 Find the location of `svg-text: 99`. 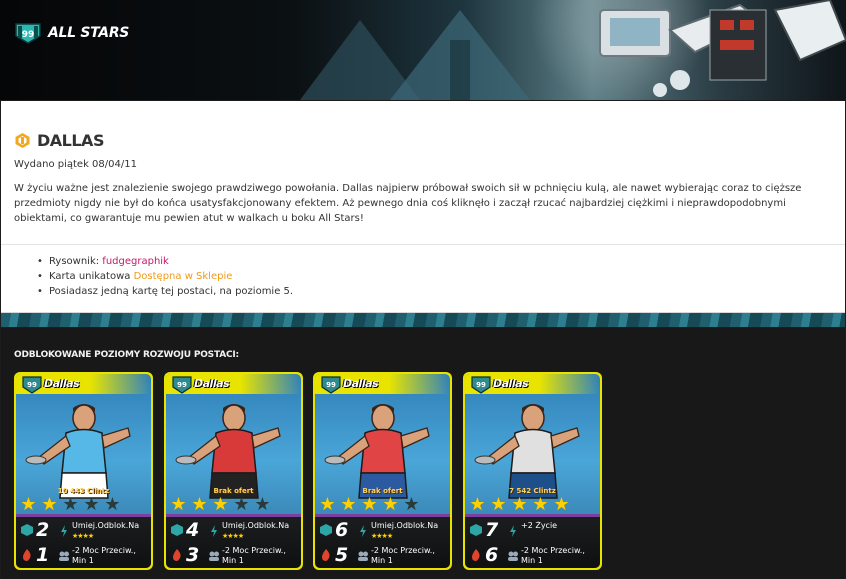

svg-text: 99 is located at coordinates (28, 35).